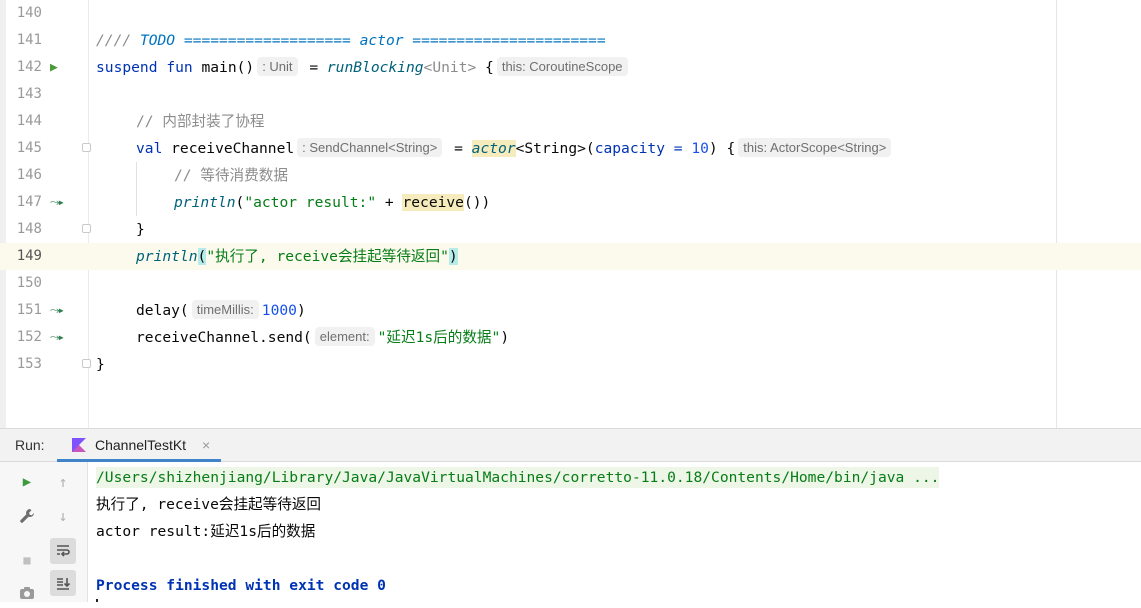 The width and height of the screenshot is (1141, 608). What do you see at coordinates (29, 310) in the screenshot?
I see `line-number: 151` at bounding box center [29, 310].